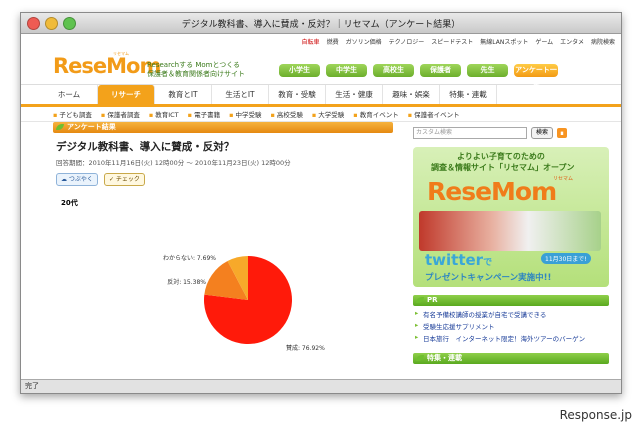 The image size is (640, 426). Describe the element at coordinates (444, 358) in the screenshot. I see `features-header-label: 特集・連載` at that location.